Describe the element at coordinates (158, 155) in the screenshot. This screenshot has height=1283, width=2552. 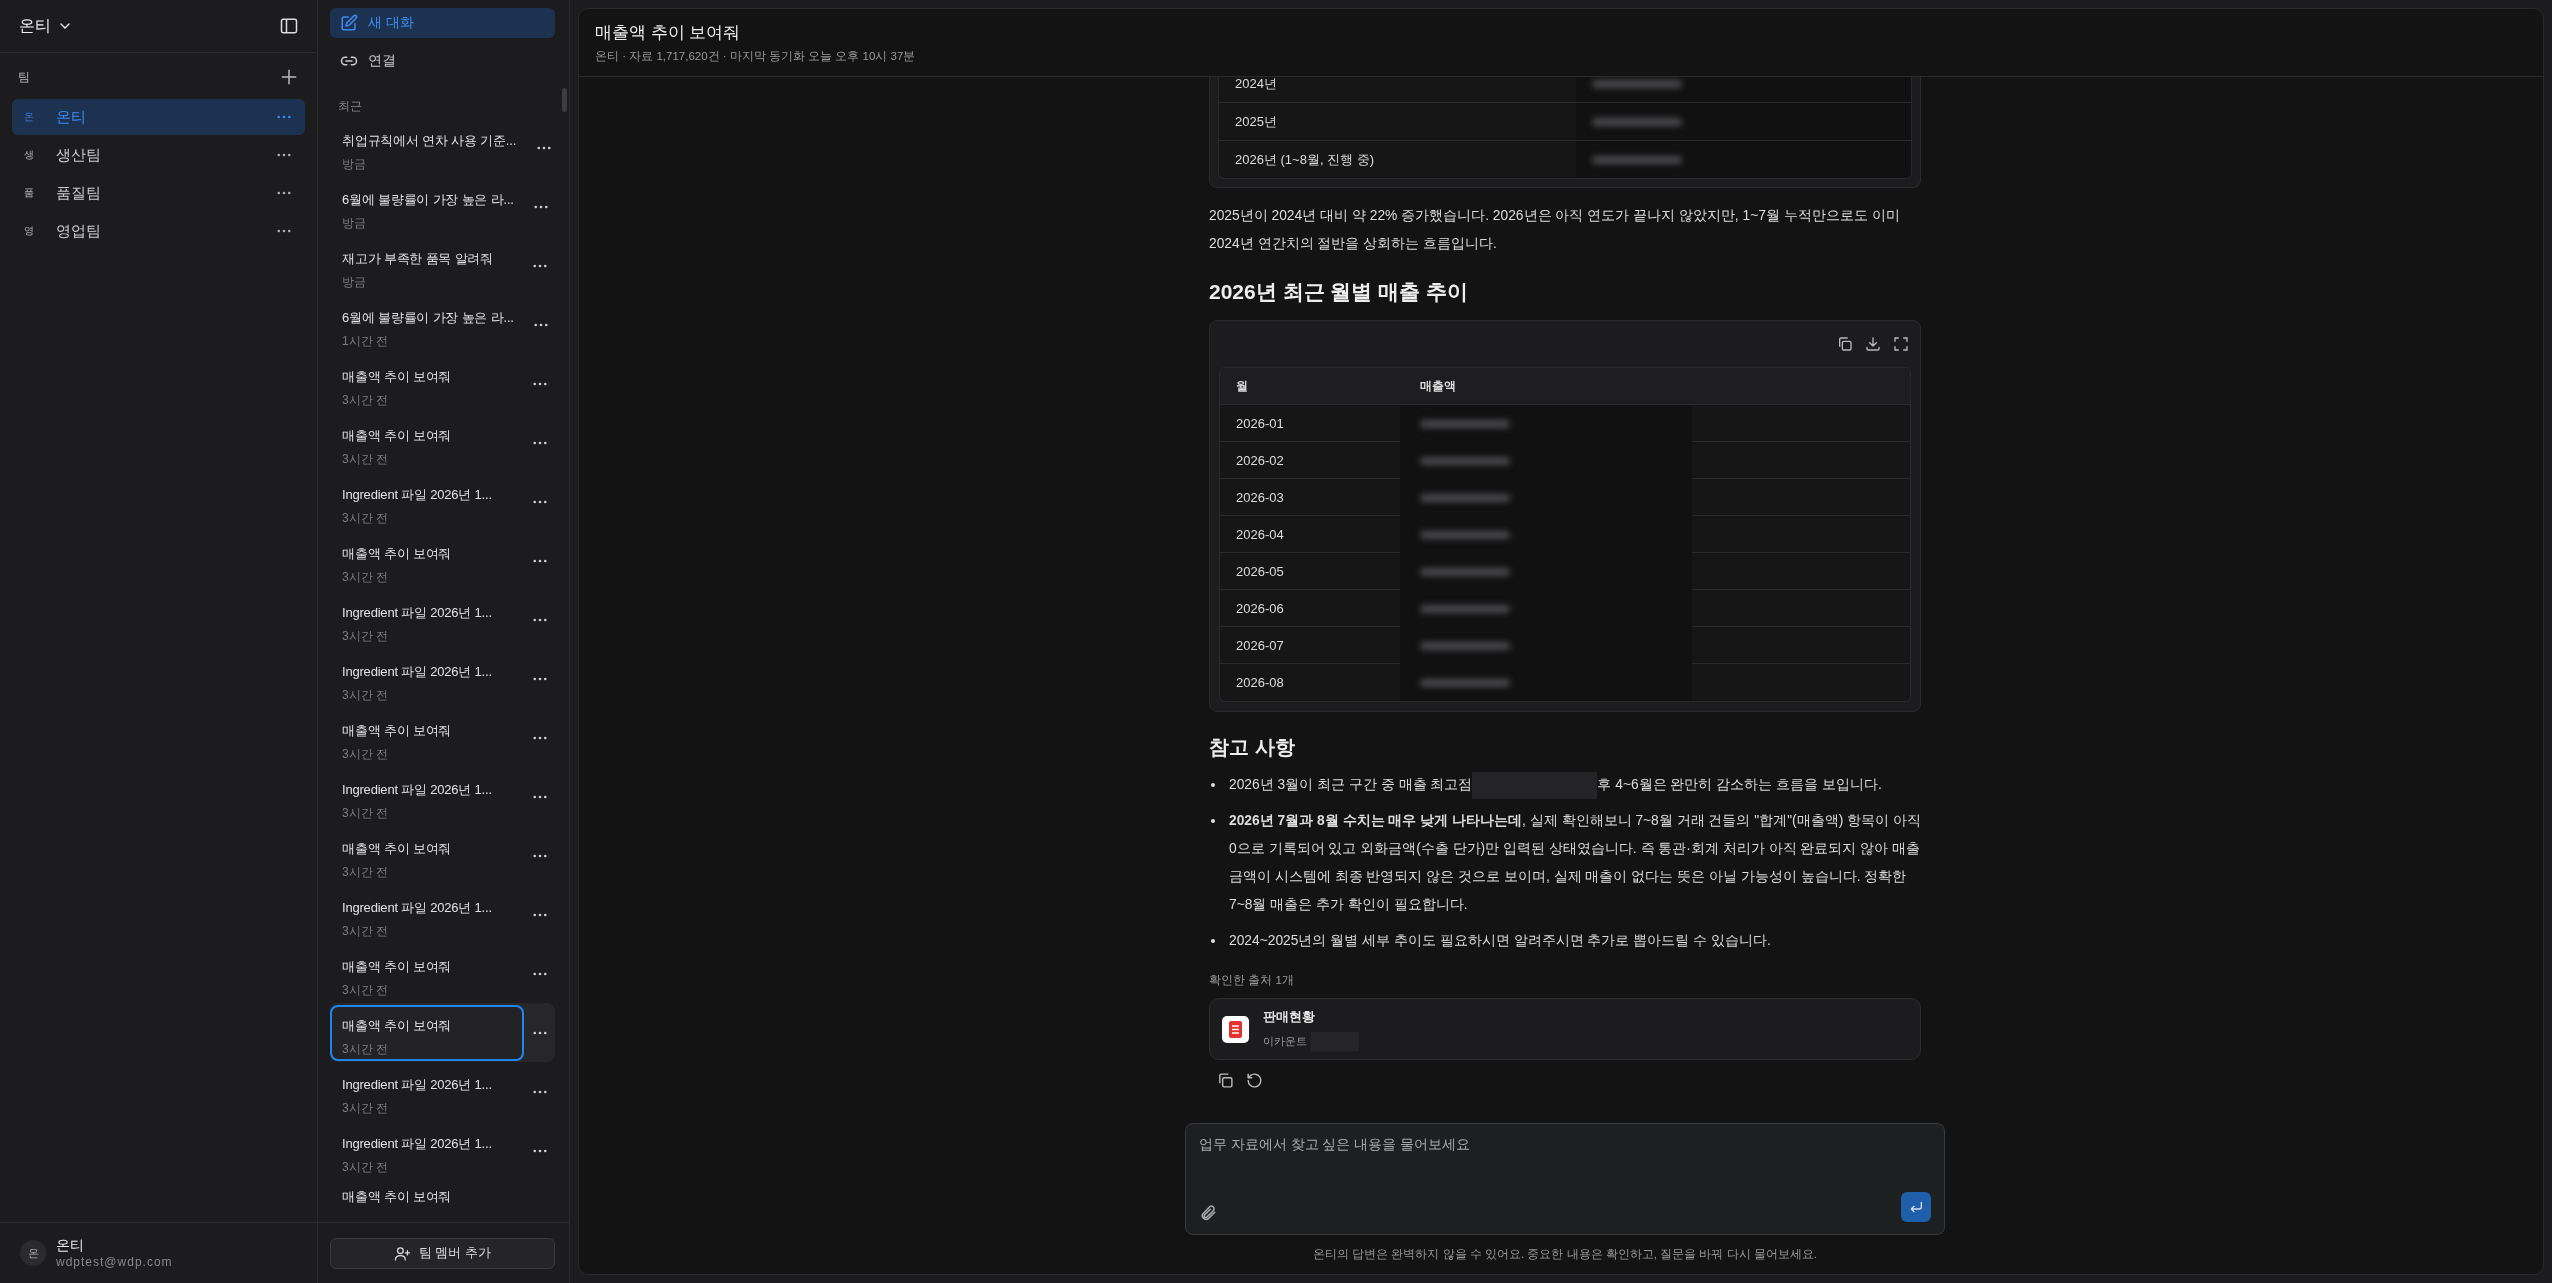
I see `team-item: 생 생산팀` at that location.